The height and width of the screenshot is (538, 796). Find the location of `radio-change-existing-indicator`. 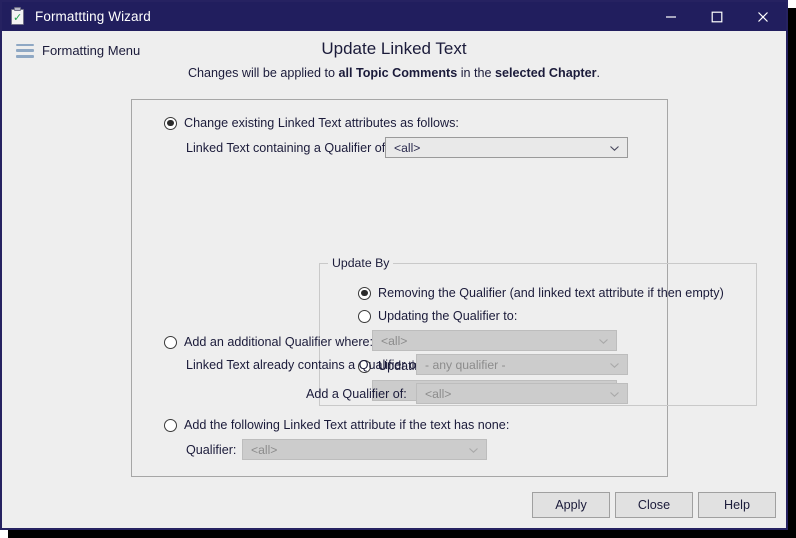

radio-change-existing-indicator is located at coordinates (170, 123).